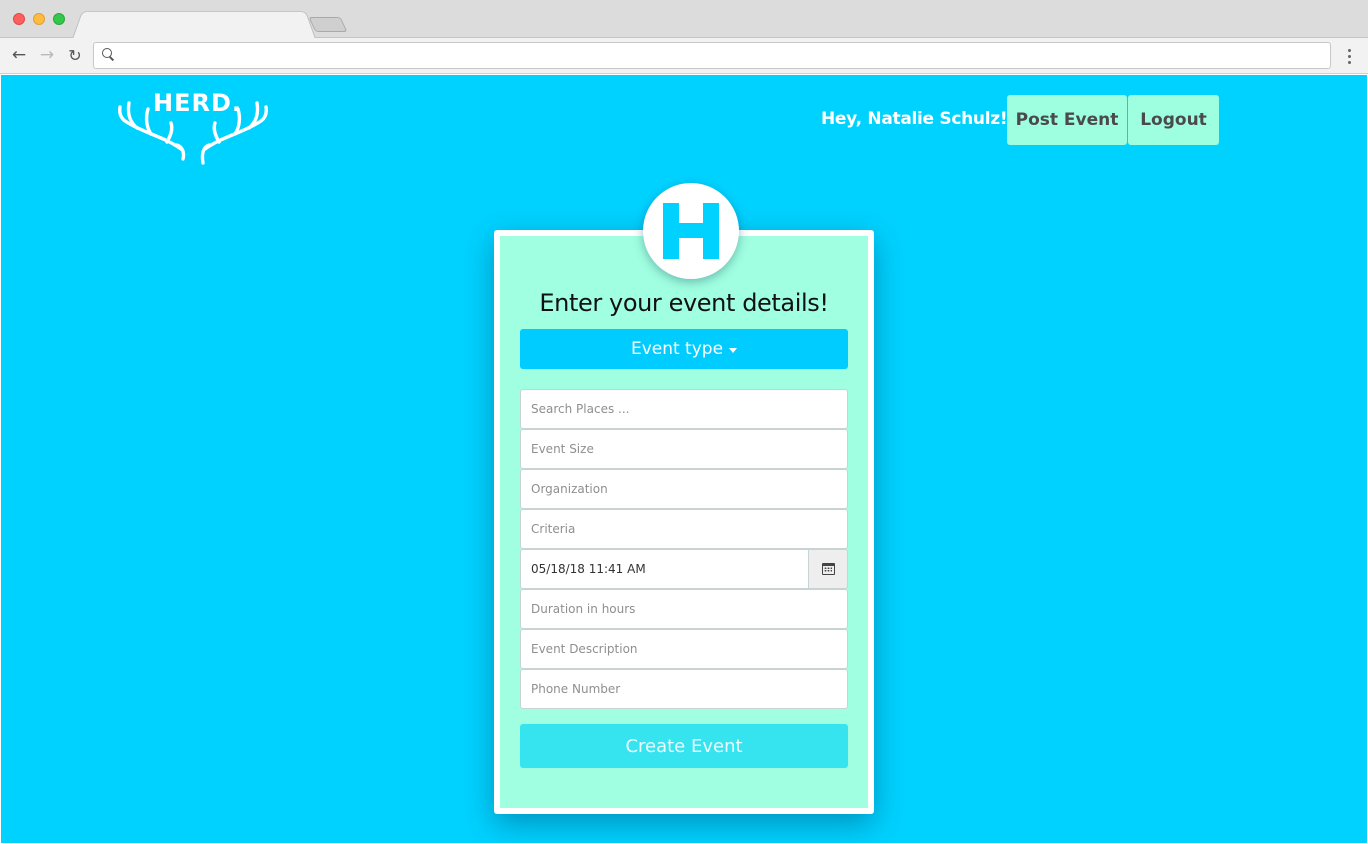 This screenshot has height=844, width=1368. I want to click on address-bar, so click(712, 55).